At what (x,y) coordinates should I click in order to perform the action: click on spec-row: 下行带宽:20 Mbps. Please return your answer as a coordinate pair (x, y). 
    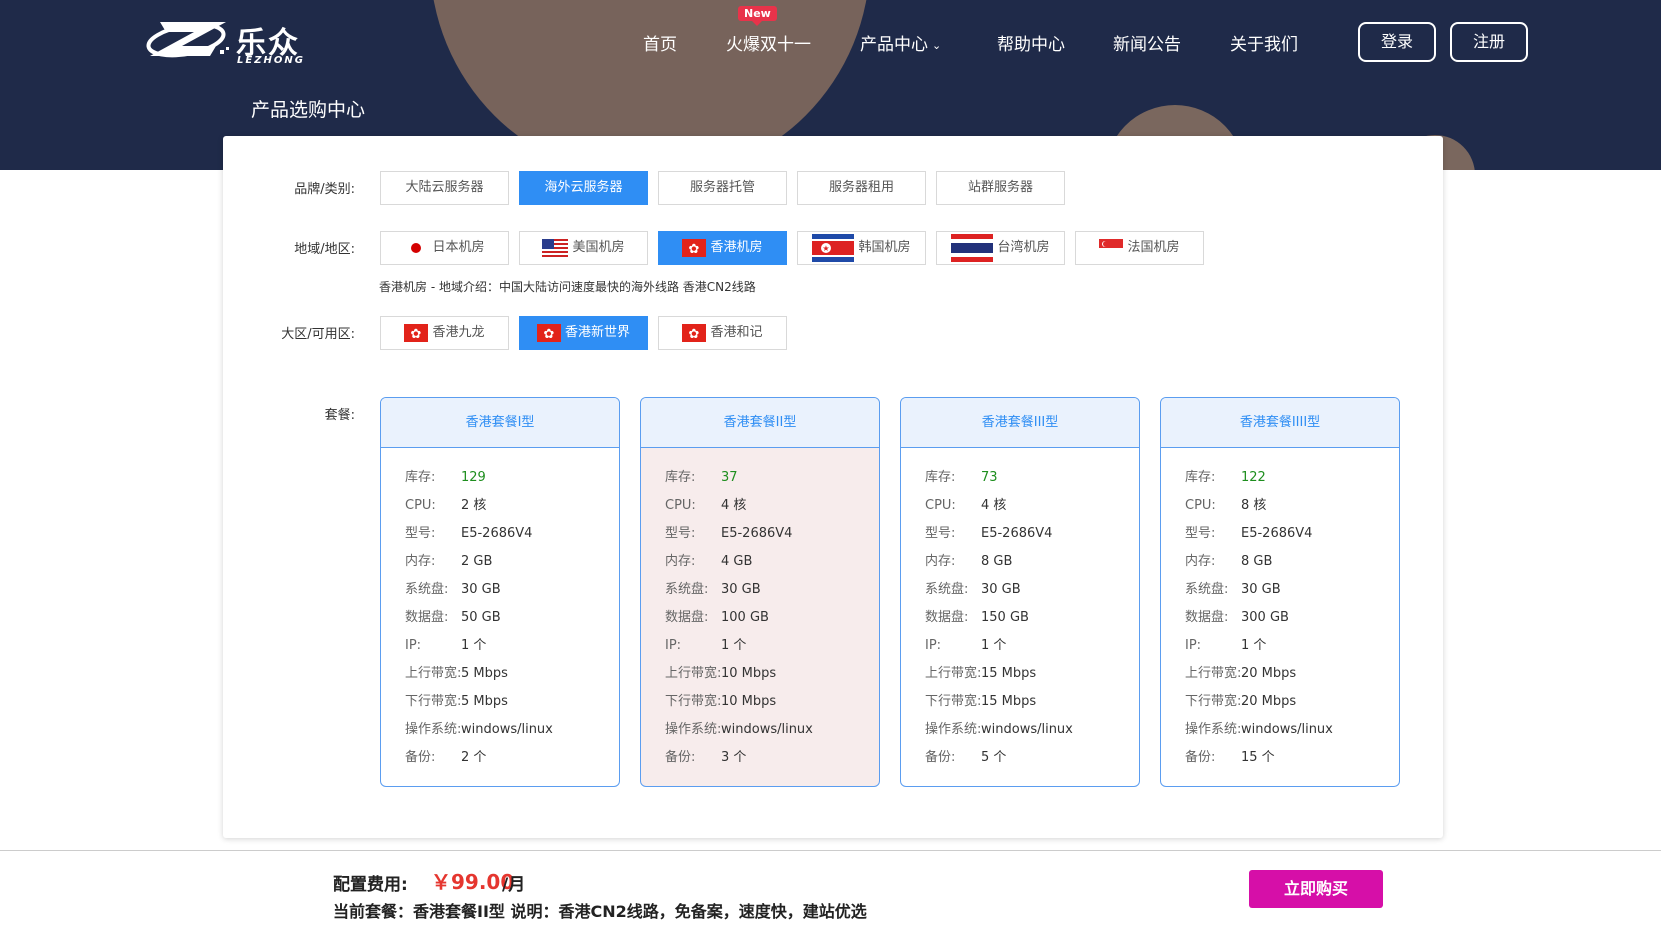
    Looking at the image, I should click on (1240, 699).